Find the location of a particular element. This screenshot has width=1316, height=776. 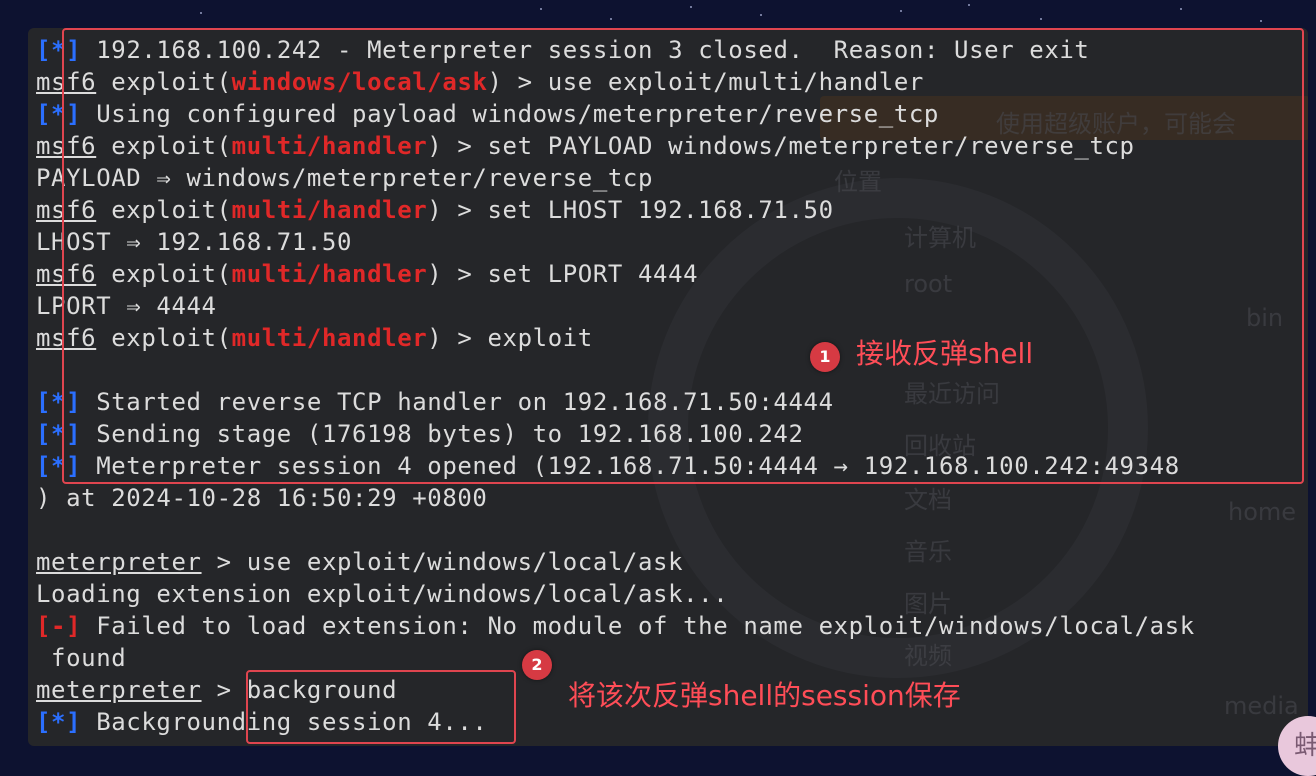

terminal-text: > use exploit/windows/local/ask is located at coordinates (442, 562).